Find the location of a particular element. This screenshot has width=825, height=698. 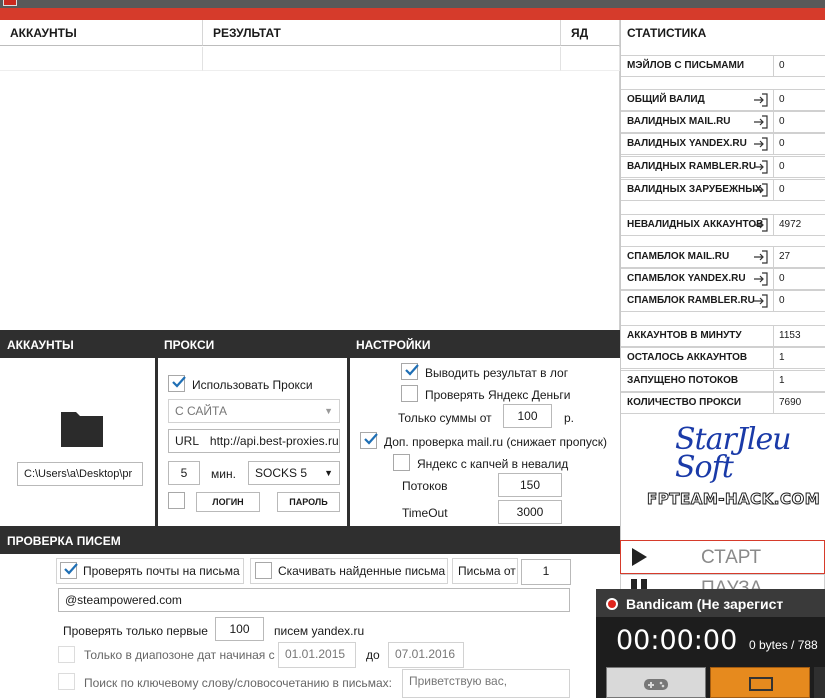

yandex-captcha-label: Яндекс с капчей в невалид is located at coordinates (493, 464).